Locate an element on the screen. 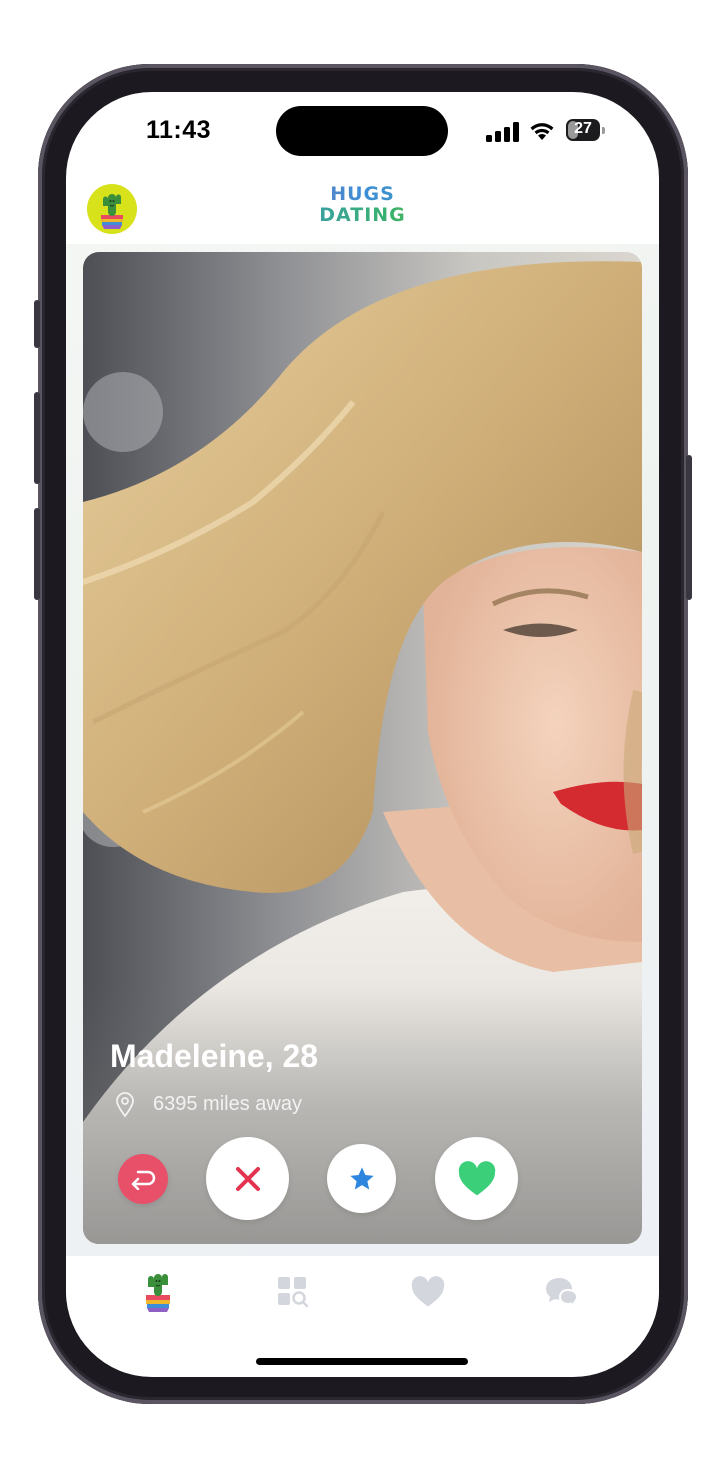 The width and height of the screenshot is (725, 1468). close-icon is located at coordinates (247, 1178).